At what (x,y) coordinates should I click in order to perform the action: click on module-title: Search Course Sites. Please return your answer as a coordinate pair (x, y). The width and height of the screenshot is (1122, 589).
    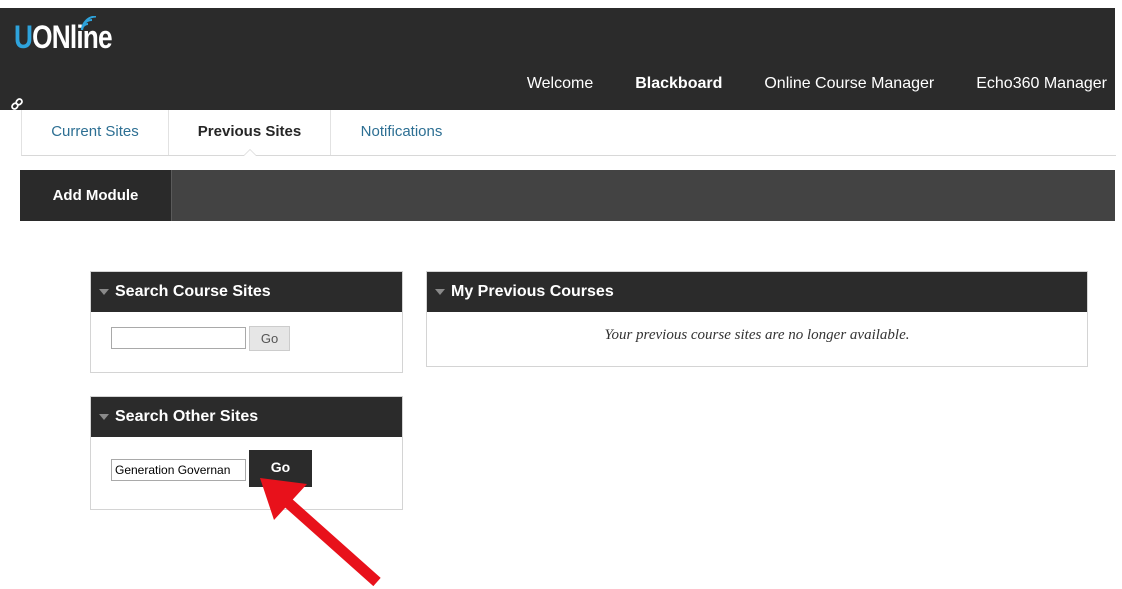
    Looking at the image, I should click on (193, 291).